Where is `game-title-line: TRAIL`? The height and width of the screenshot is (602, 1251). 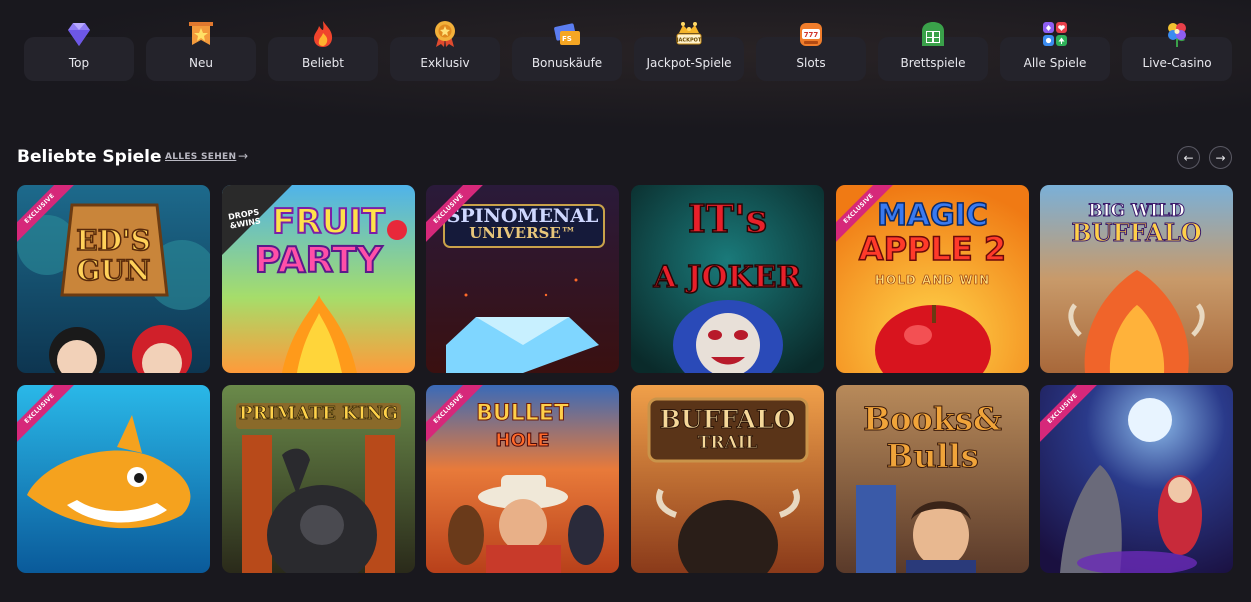
game-title-line: TRAIL is located at coordinates (727, 443).